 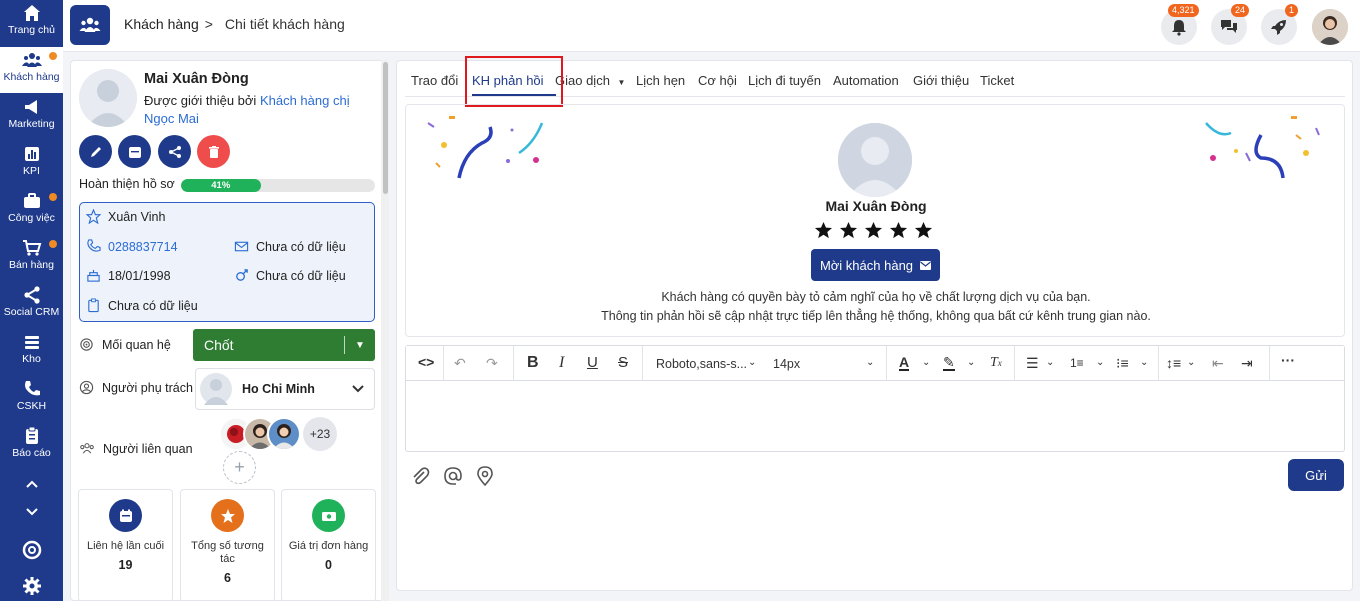 What do you see at coordinates (717, 80) in the screenshot?
I see `tab-opportunities: Cơ hội` at bounding box center [717, 80].